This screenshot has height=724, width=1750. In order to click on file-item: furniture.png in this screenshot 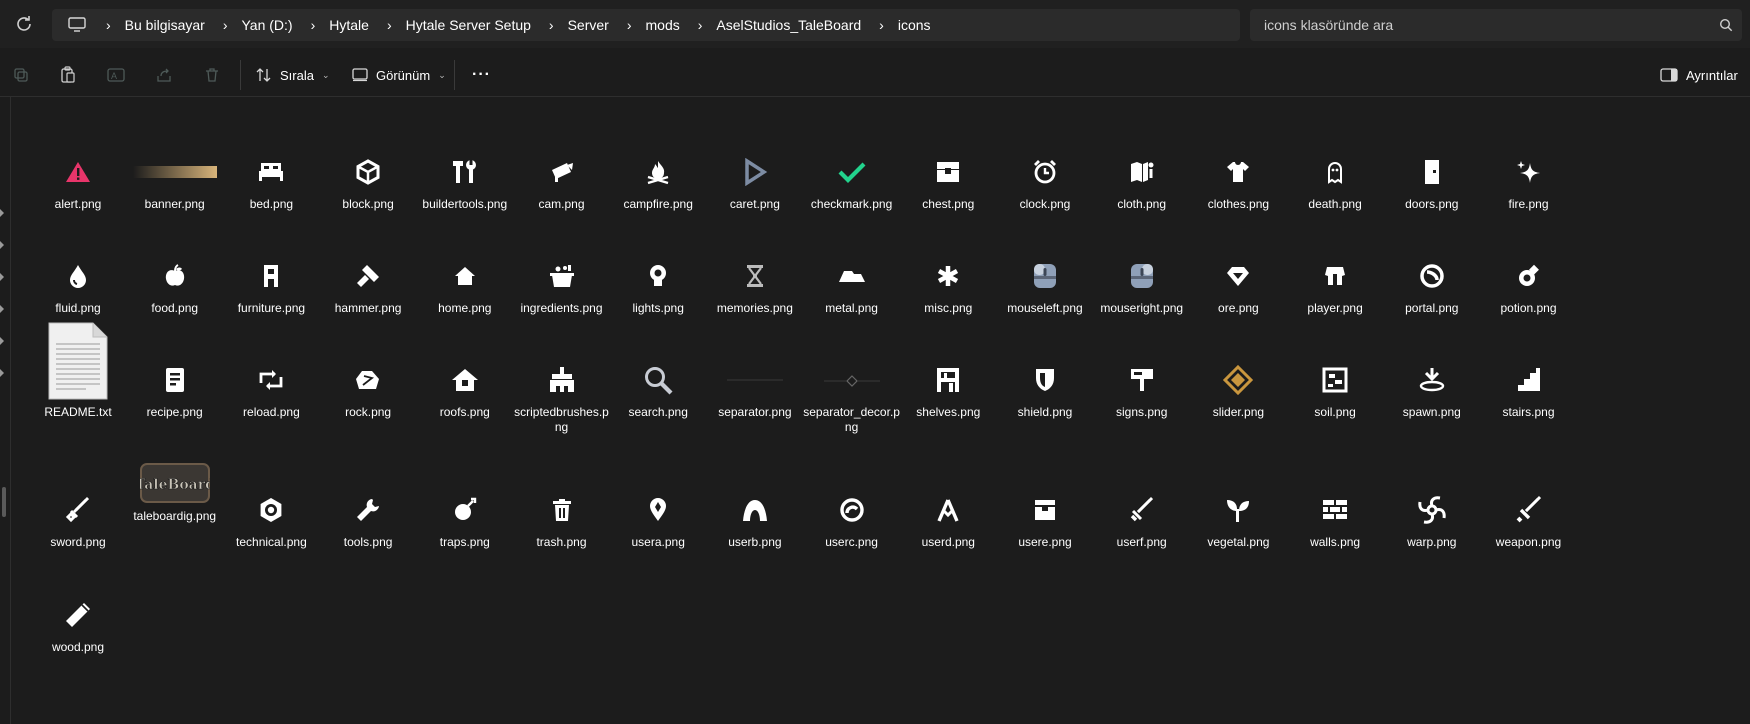, I will do `click(271, 286)`.